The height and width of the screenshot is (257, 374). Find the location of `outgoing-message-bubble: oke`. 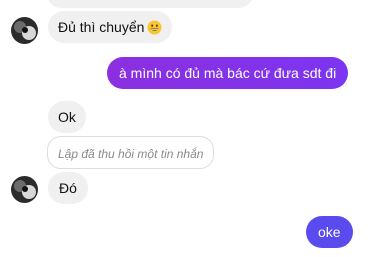

outgoing-message-bubble: oke is located at coordinates (329, 232).